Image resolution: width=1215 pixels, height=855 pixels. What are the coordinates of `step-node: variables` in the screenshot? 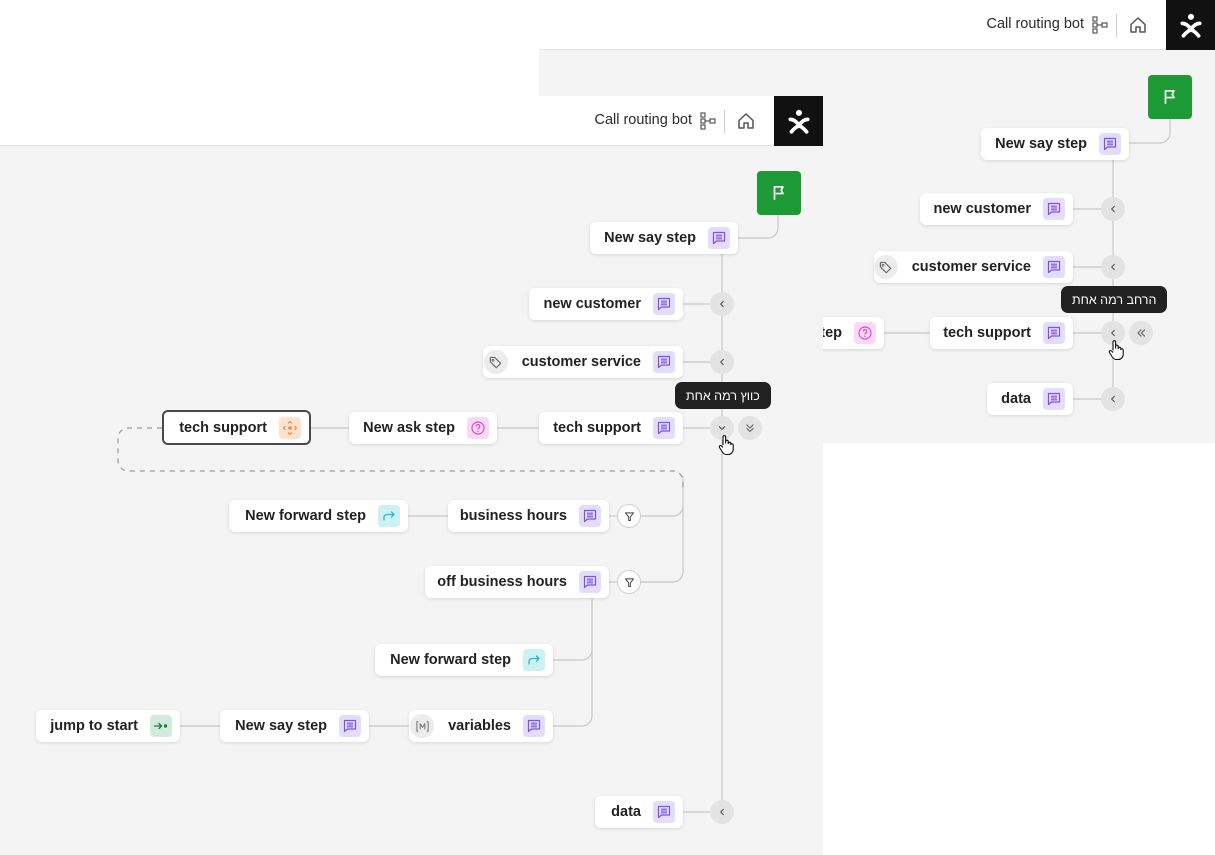 It's located at (481, 726).